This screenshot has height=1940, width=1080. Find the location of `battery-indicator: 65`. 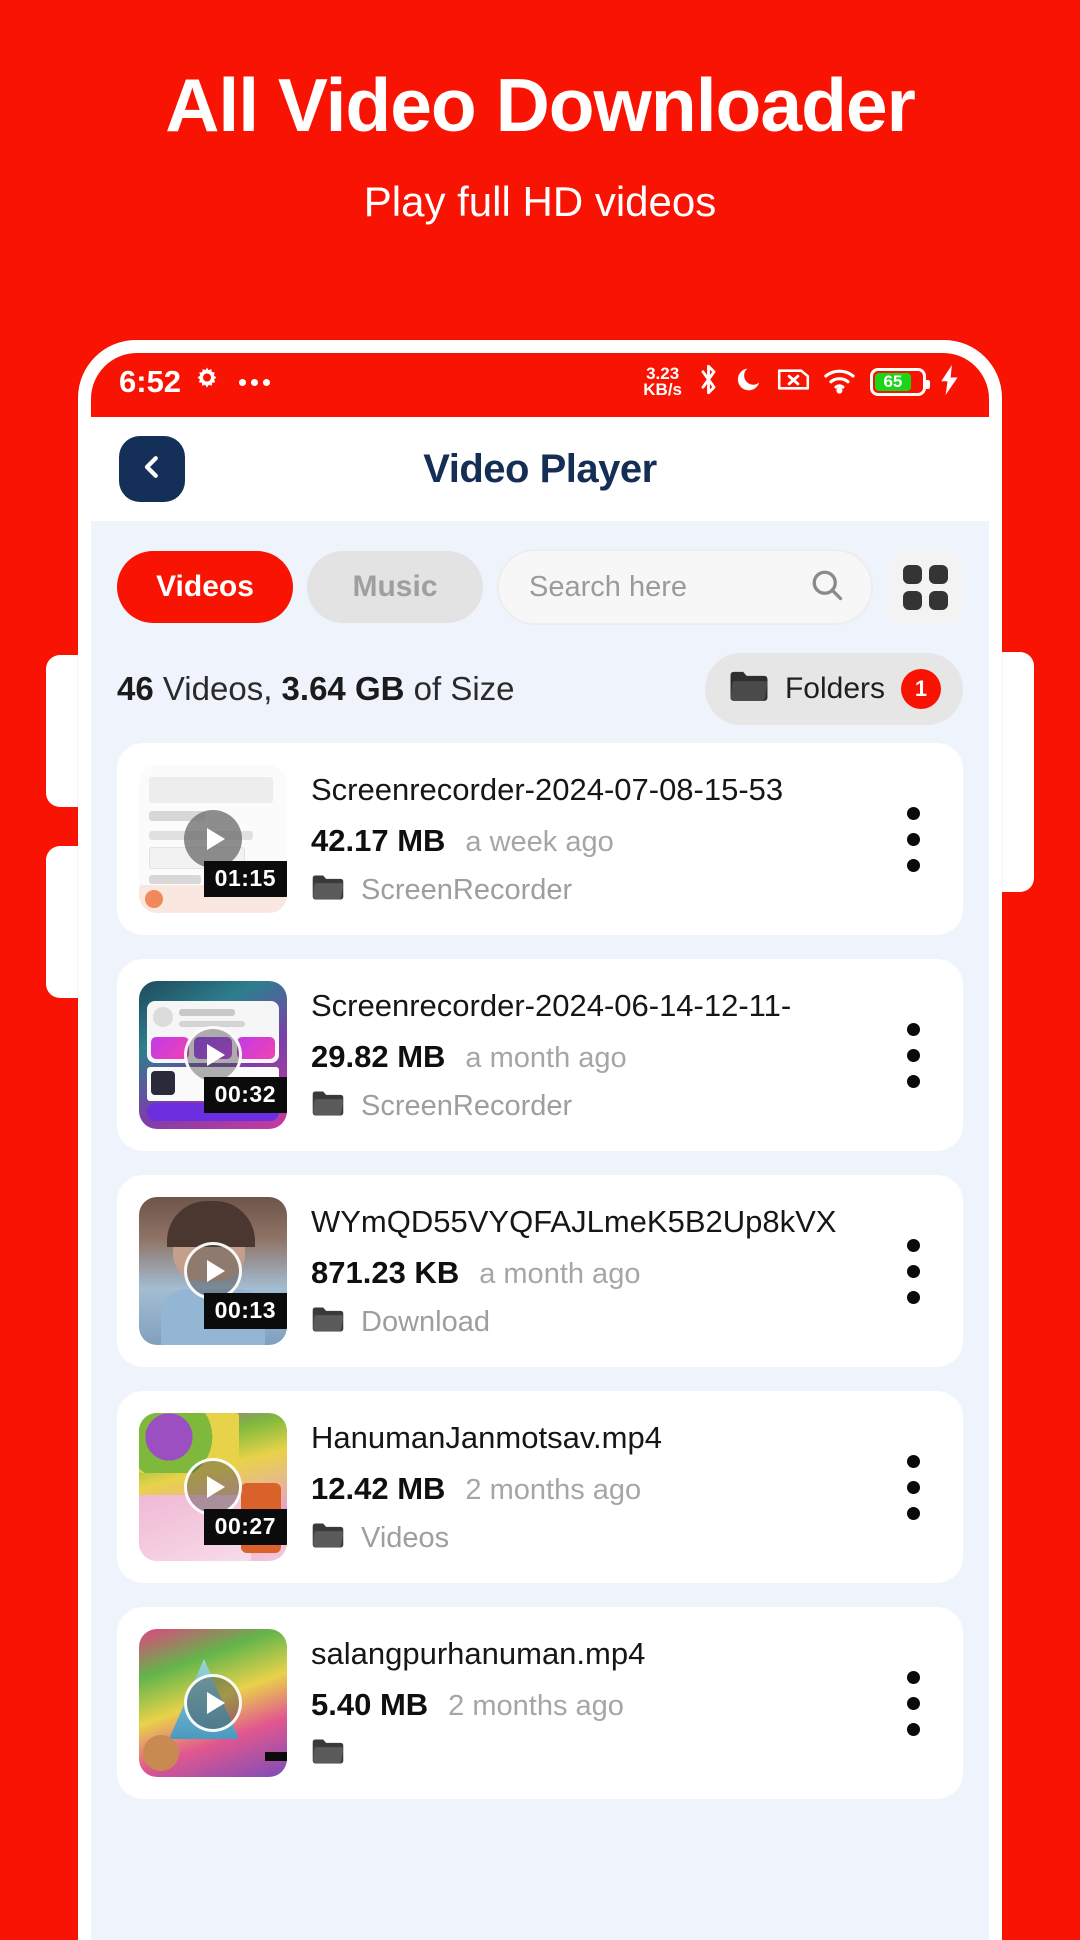

battery-indicator: 65 is located at coordinates (900, 382).